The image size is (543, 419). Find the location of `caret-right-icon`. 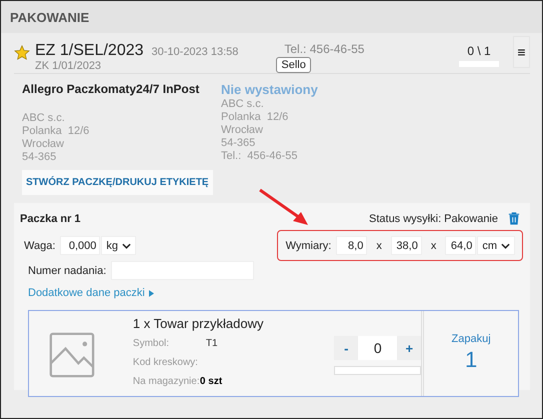

caret-right-icon is located at coordinates (151, 293).